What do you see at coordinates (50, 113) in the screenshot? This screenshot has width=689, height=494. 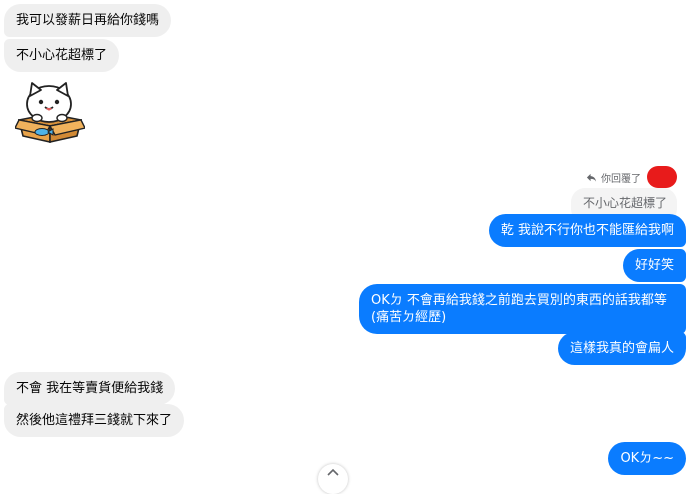 I see `cat-in-box-sticker` at bounding box center [50, 113].